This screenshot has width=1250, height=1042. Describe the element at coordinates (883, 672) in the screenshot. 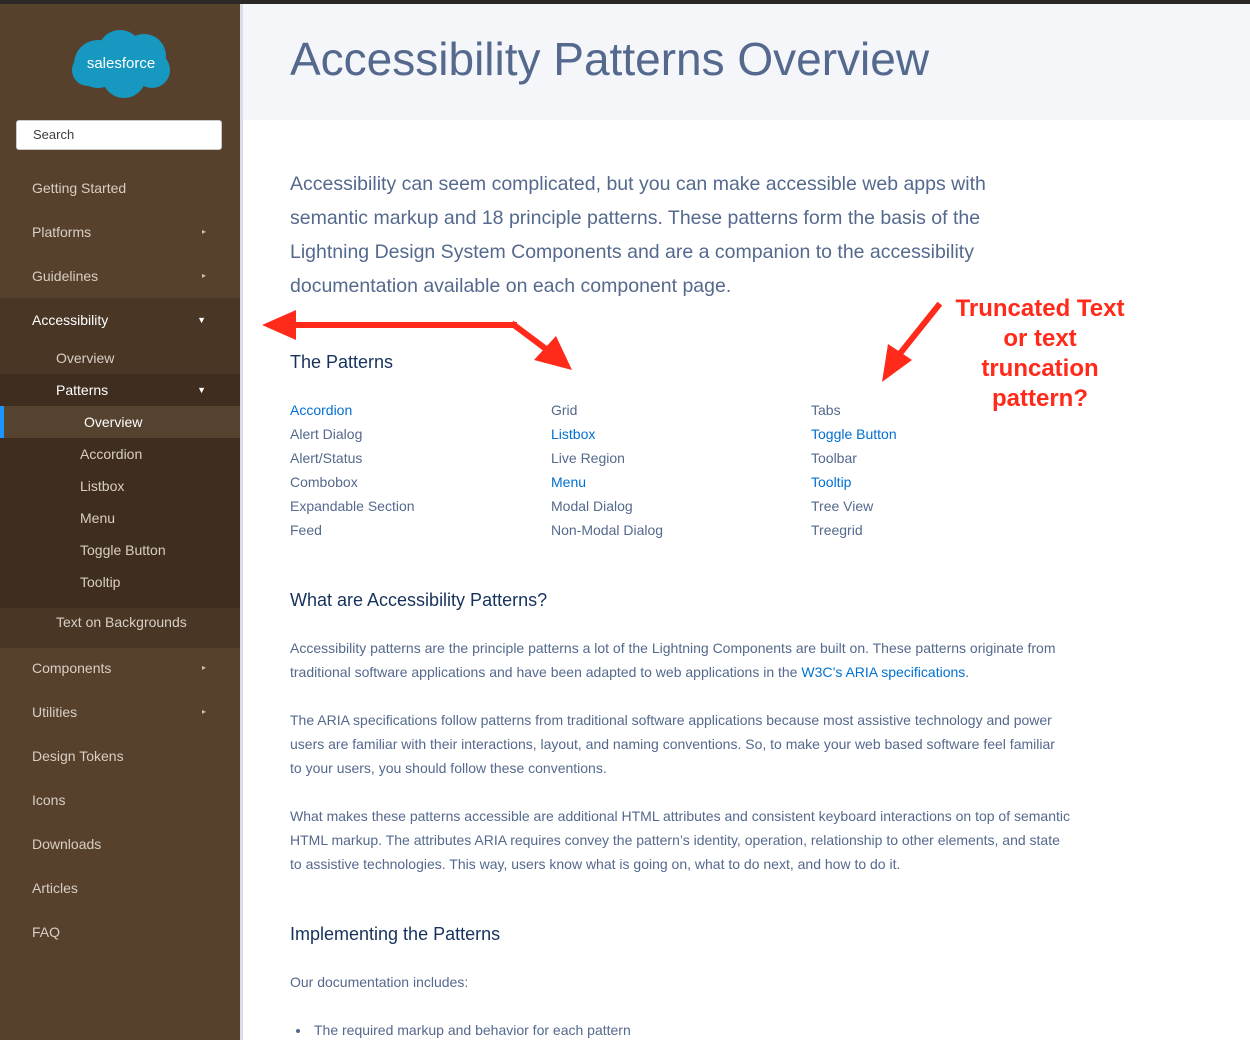

I see `w3c-aria-link: W3C’s ARIA specifications` at that location.